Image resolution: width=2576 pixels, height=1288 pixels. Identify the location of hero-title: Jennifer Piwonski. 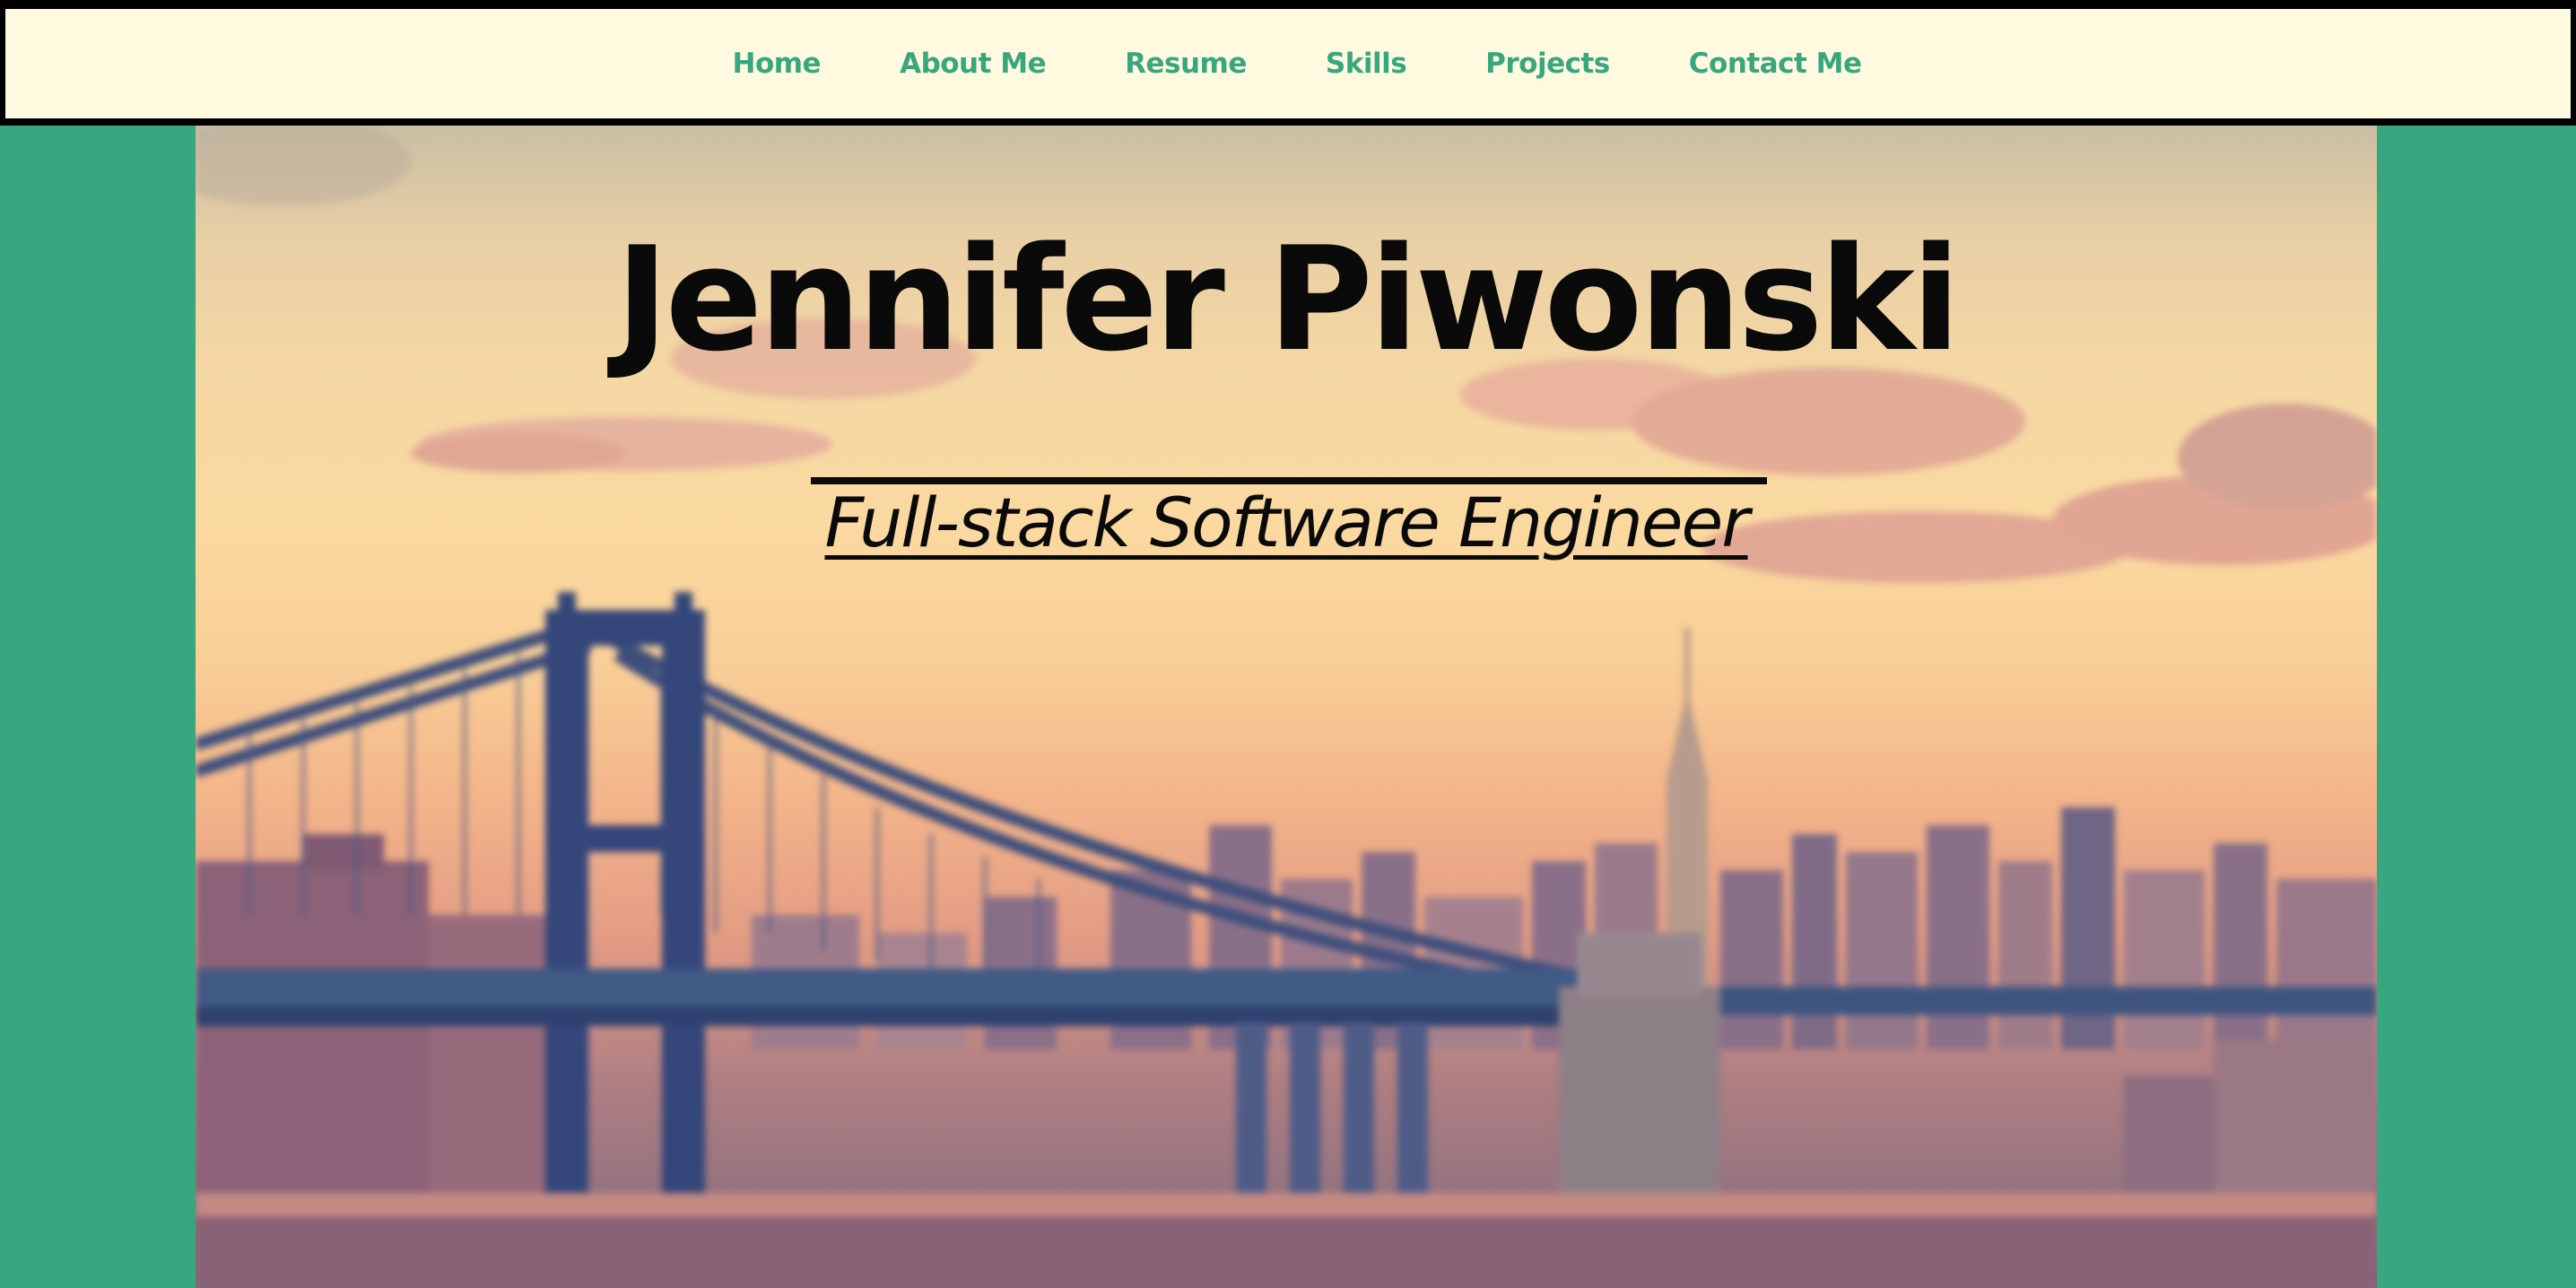
(1288, 299).